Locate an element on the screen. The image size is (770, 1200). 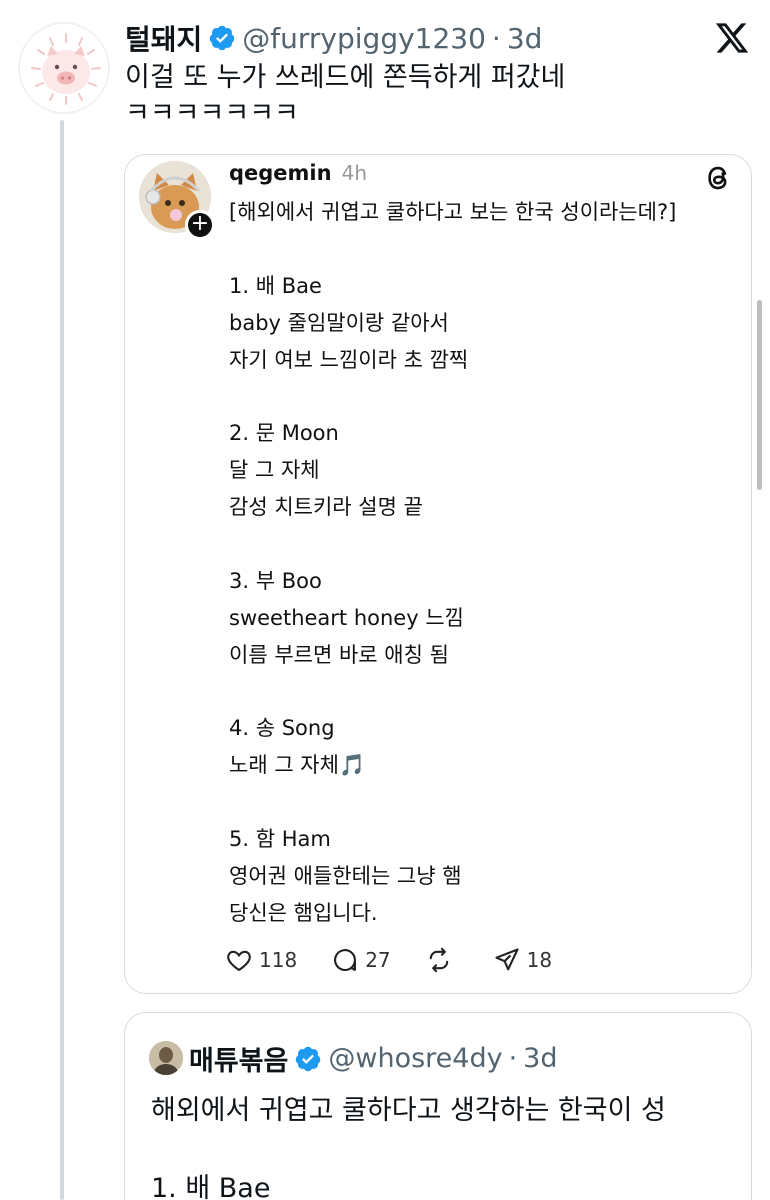
repost-button is located at coordinates (442, 960).